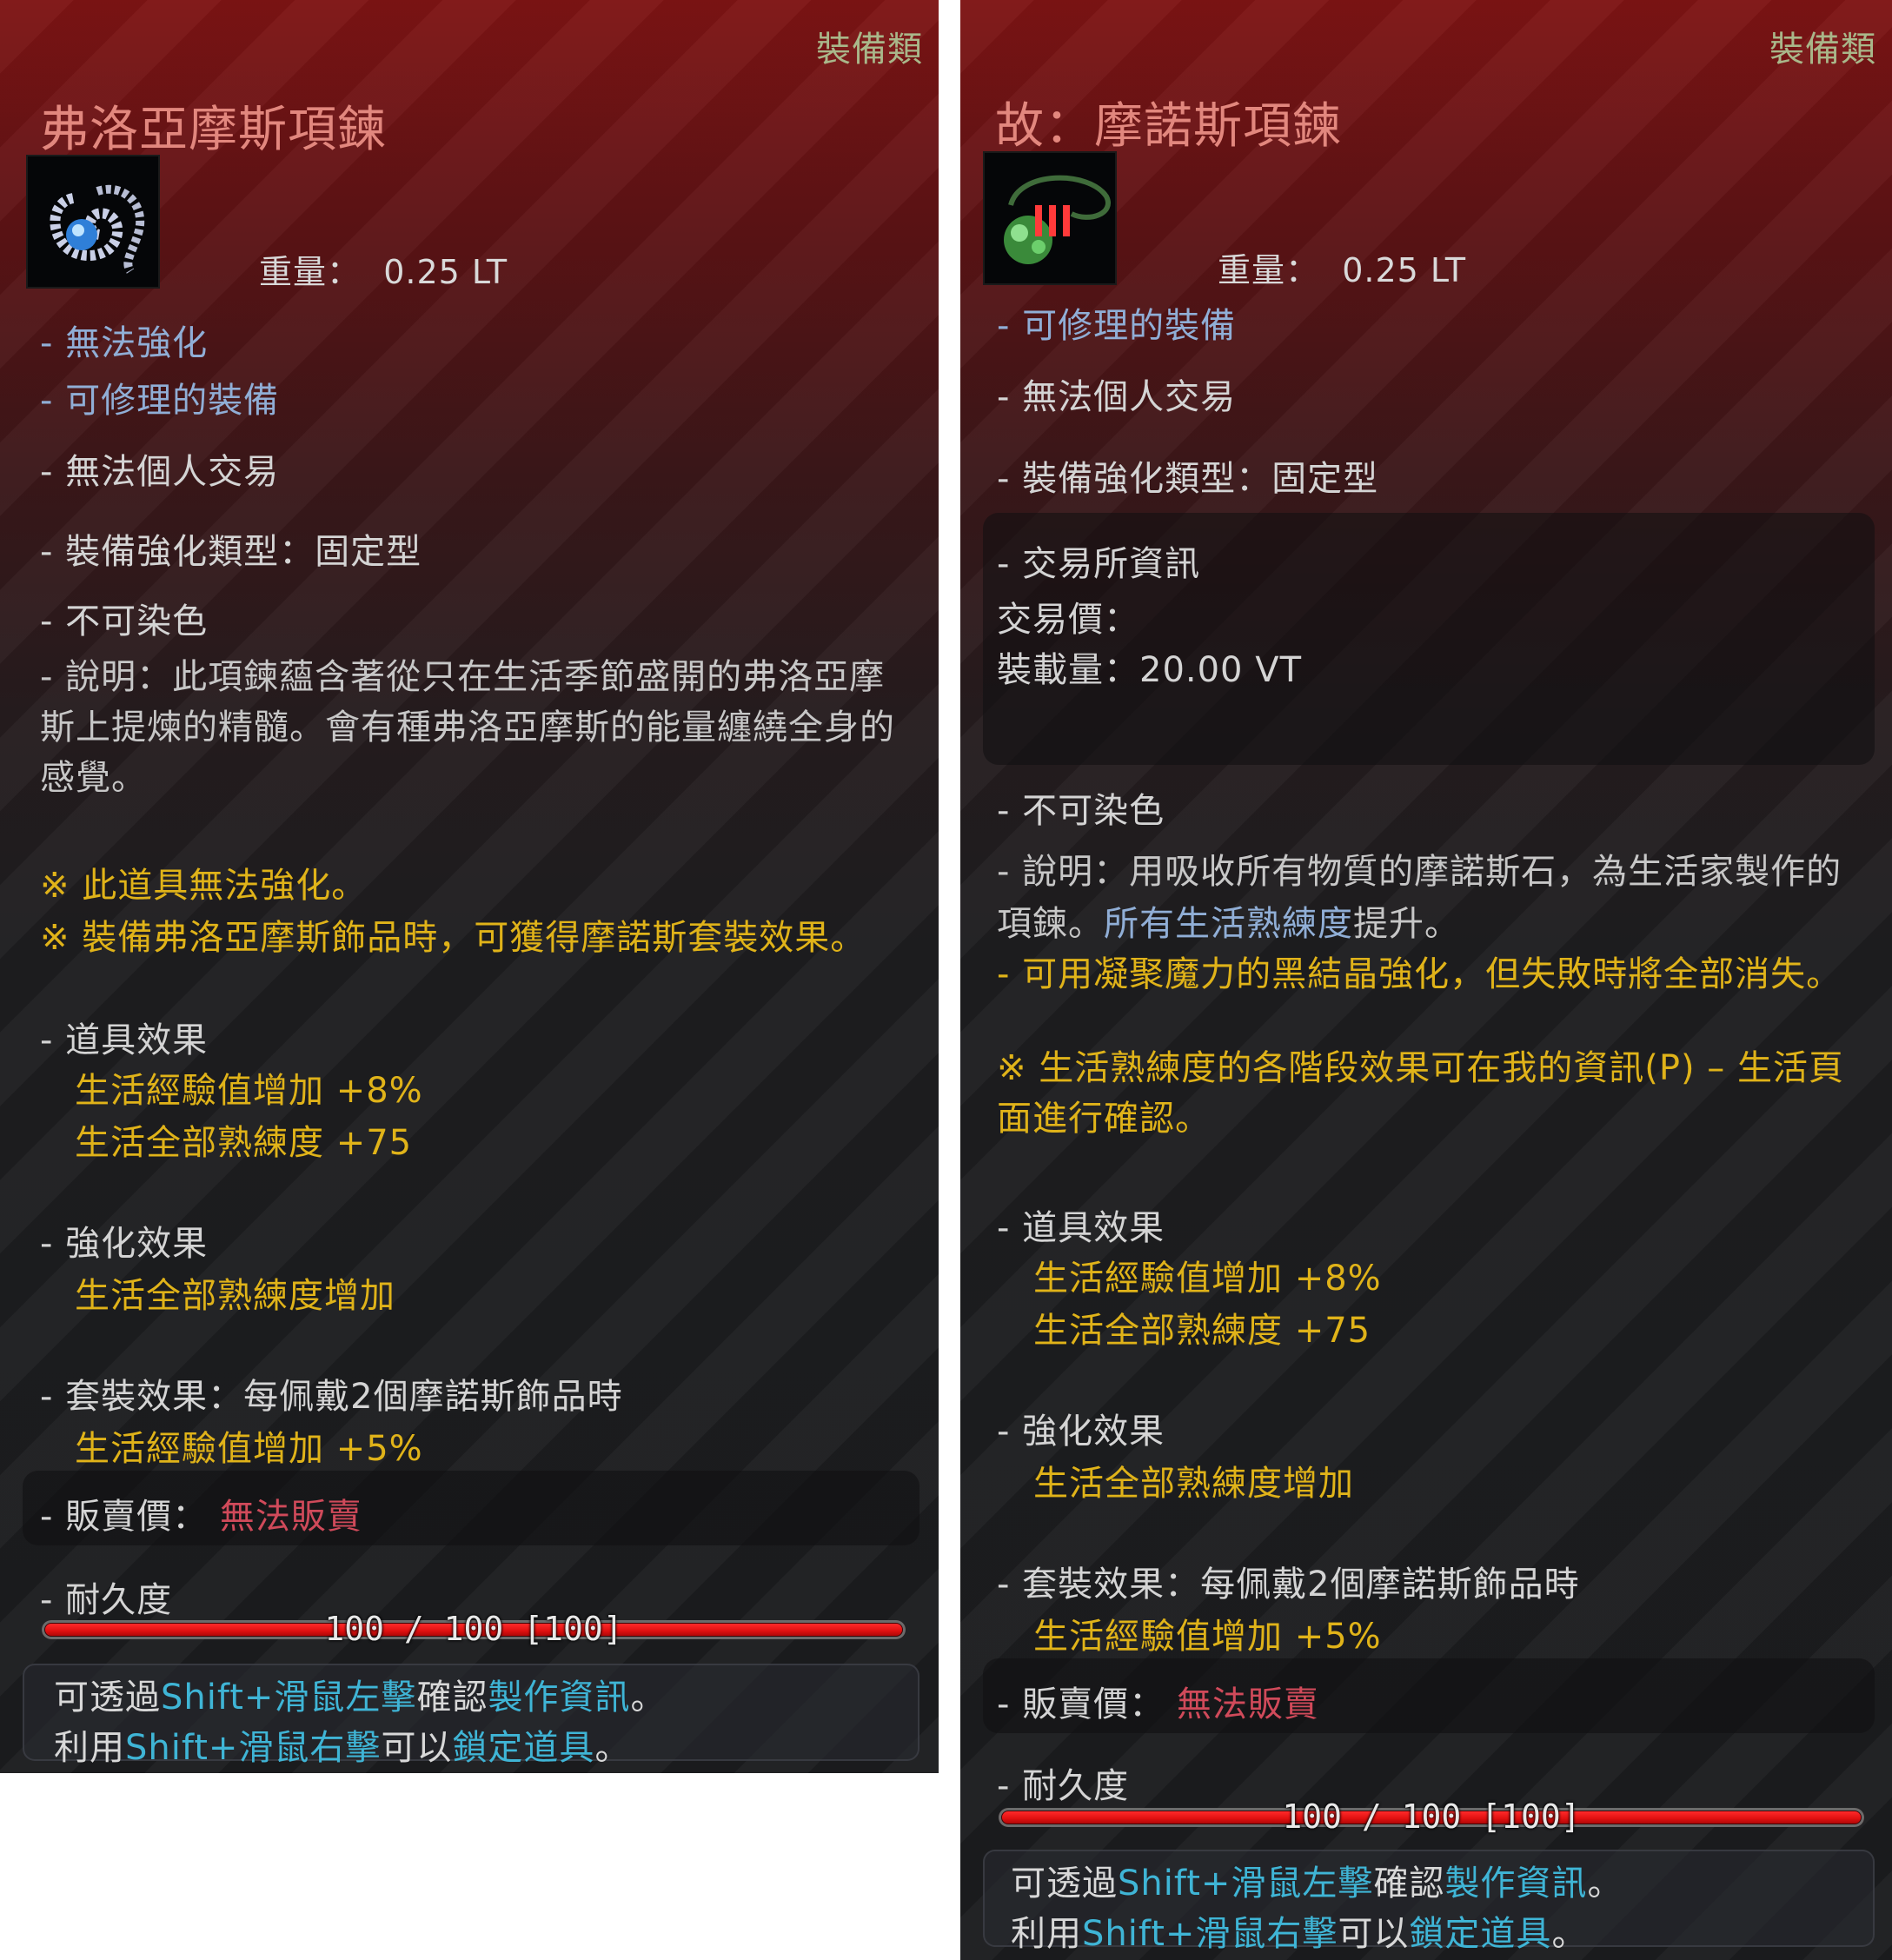 The image size is (1892, 1960). What do you see at coordinates (1419, 974) in the screenshot?
I see `enhance-note: - 可用凝聚魔力的黑結晶強化，但失敗時將全部消失。` at bounding box center [1419, 974].